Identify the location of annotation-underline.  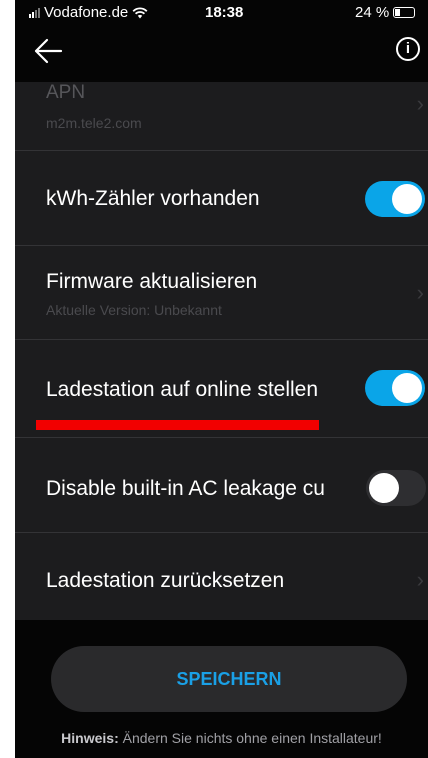
(177, 425).